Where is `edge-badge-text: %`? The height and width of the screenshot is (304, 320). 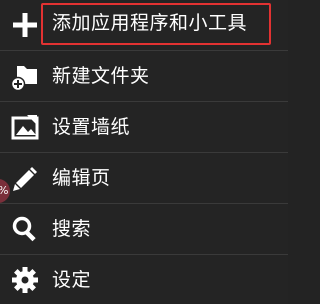
edge-badge-text: % is located at coordinates (4, 190).